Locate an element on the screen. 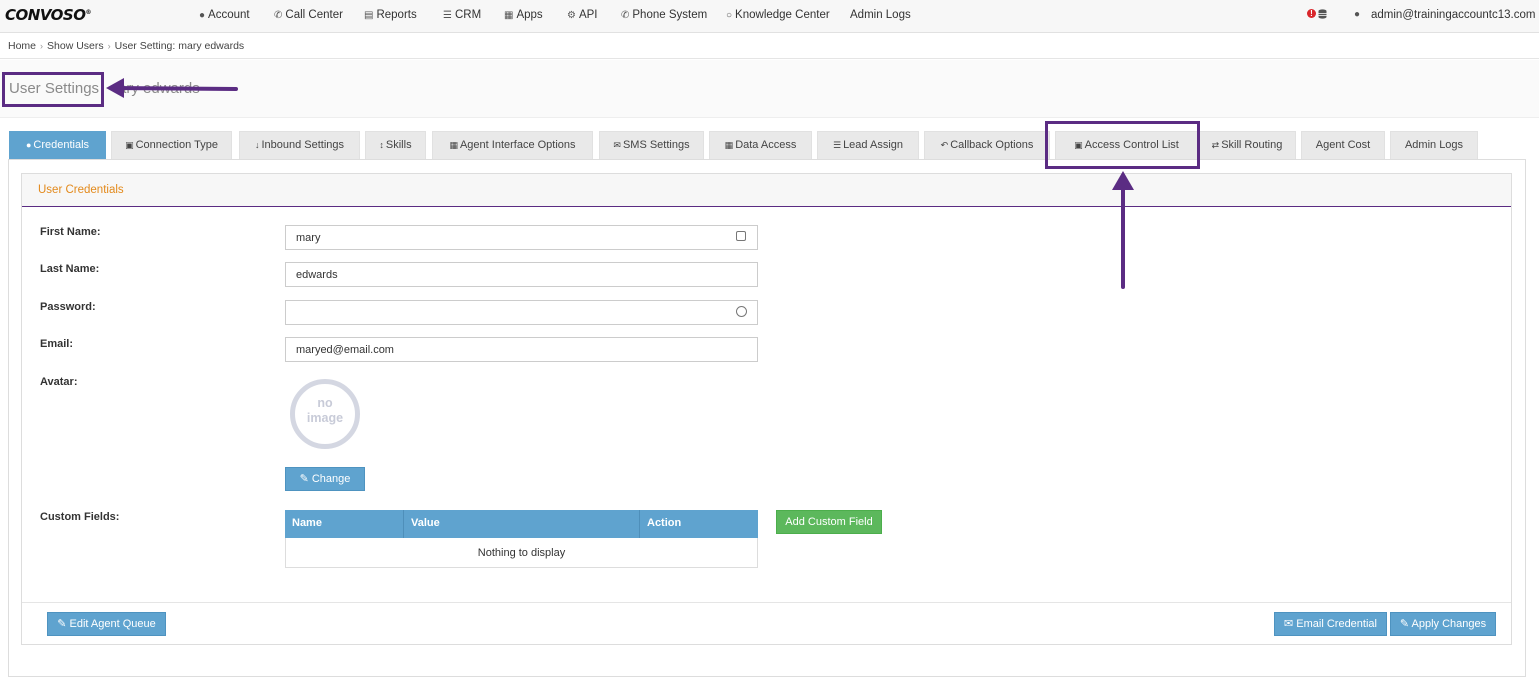 The height and width of the screenshot is (690, 1539). acl-arrow is located at coordinates (1123, 230).